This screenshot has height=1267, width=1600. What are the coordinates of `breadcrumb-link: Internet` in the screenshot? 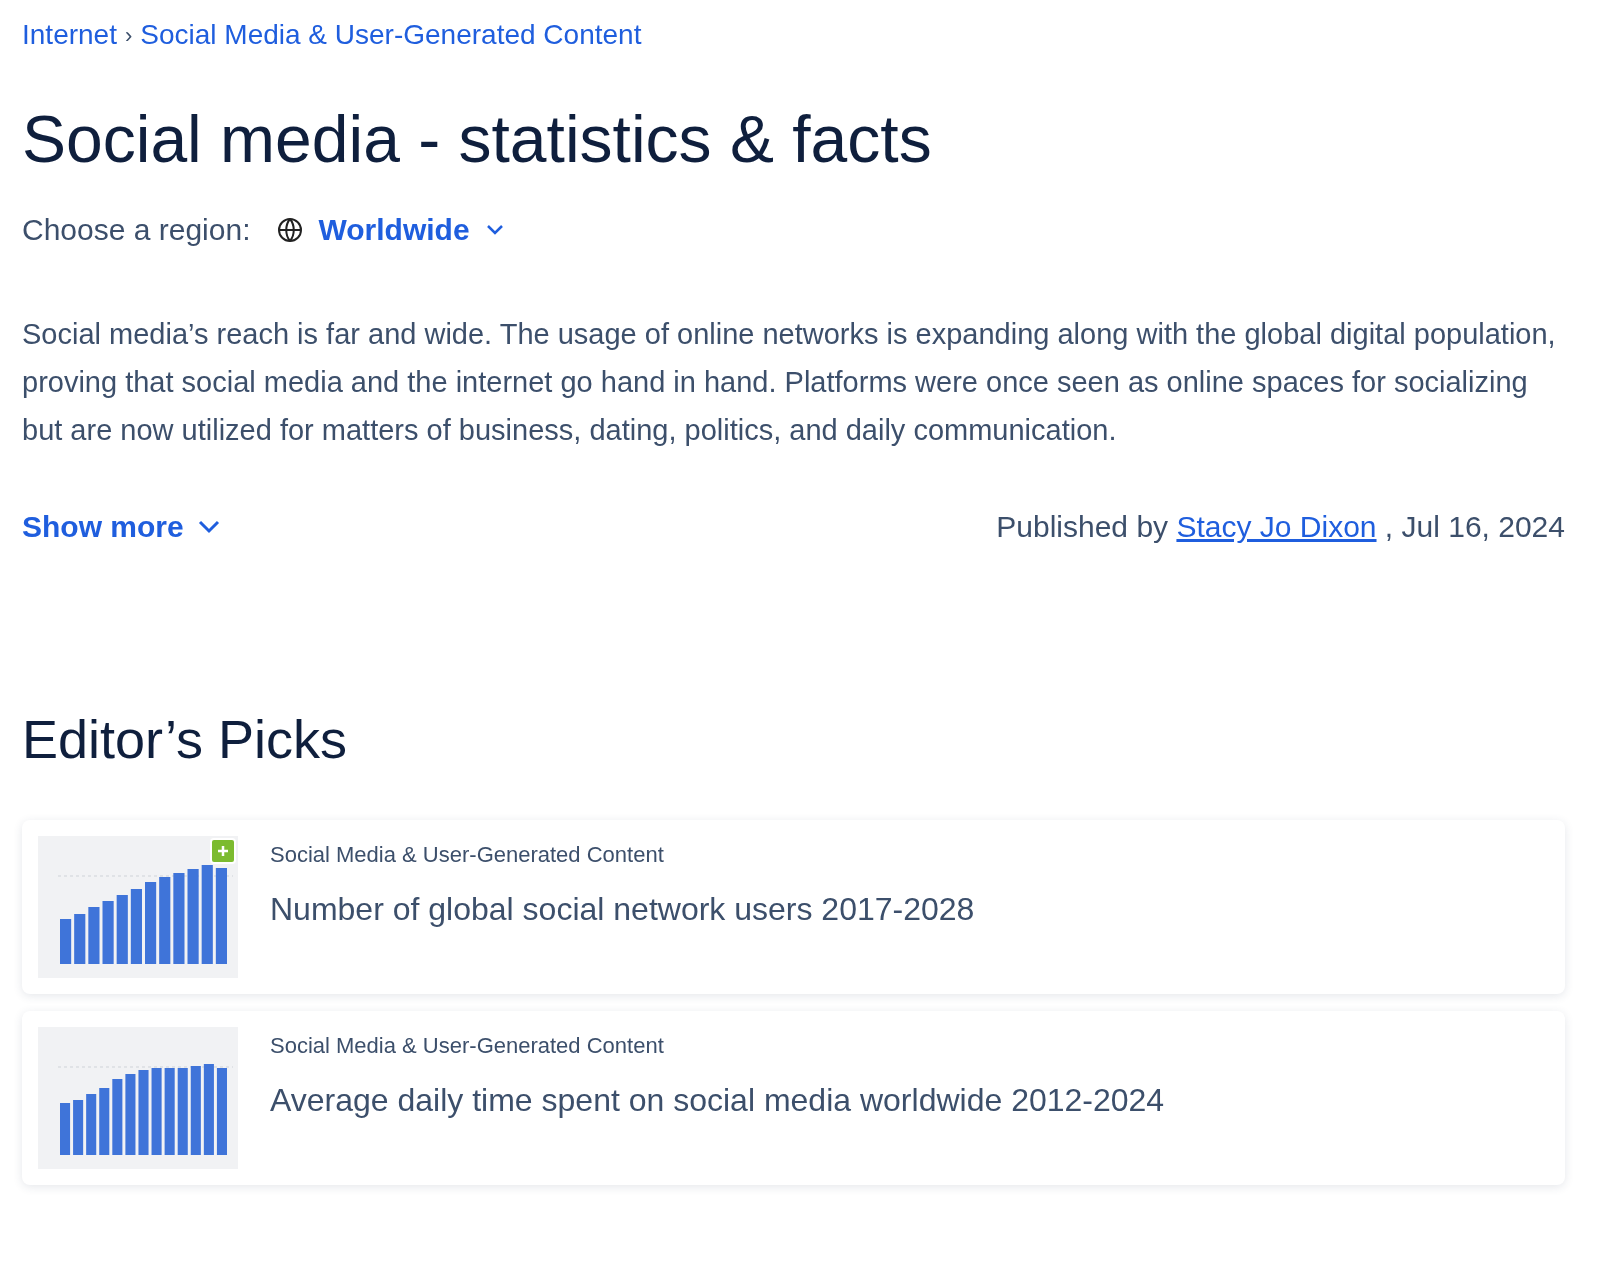 It's located at (69, 35).